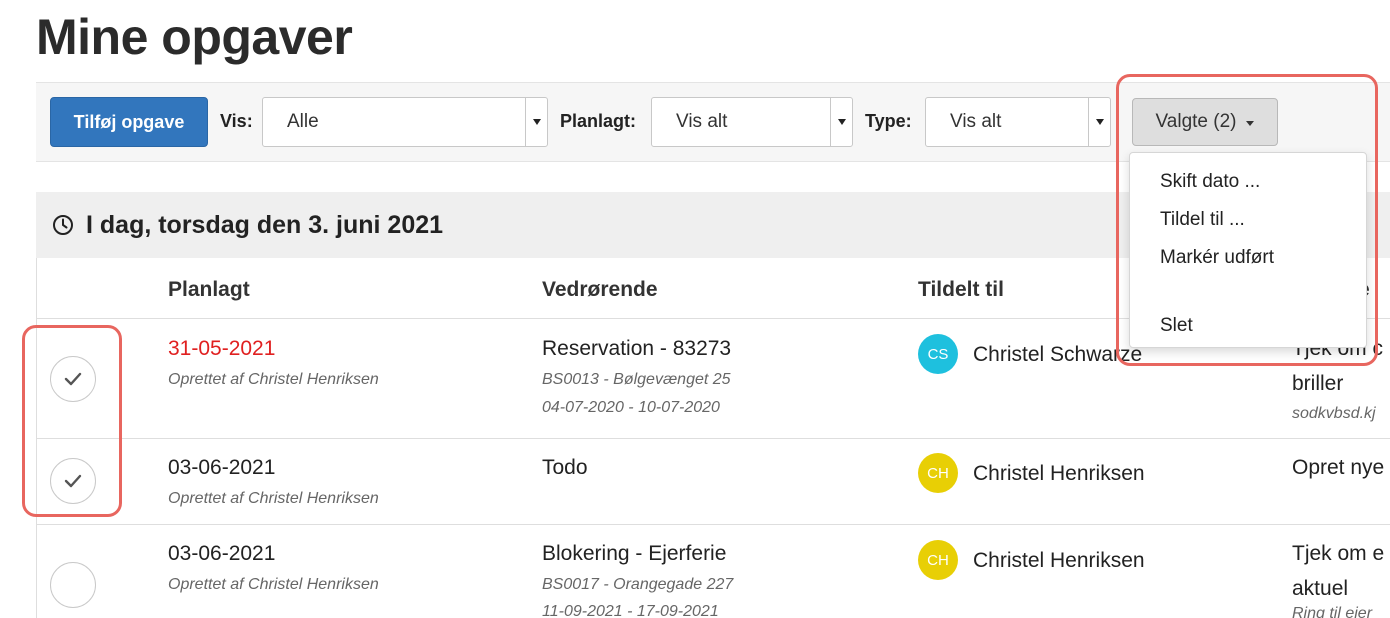 The width and height of the screenshot is (1390, 618). Describe the element at coordinates (938, 354) in the screenshot. I see `avatar: CS` at that location.